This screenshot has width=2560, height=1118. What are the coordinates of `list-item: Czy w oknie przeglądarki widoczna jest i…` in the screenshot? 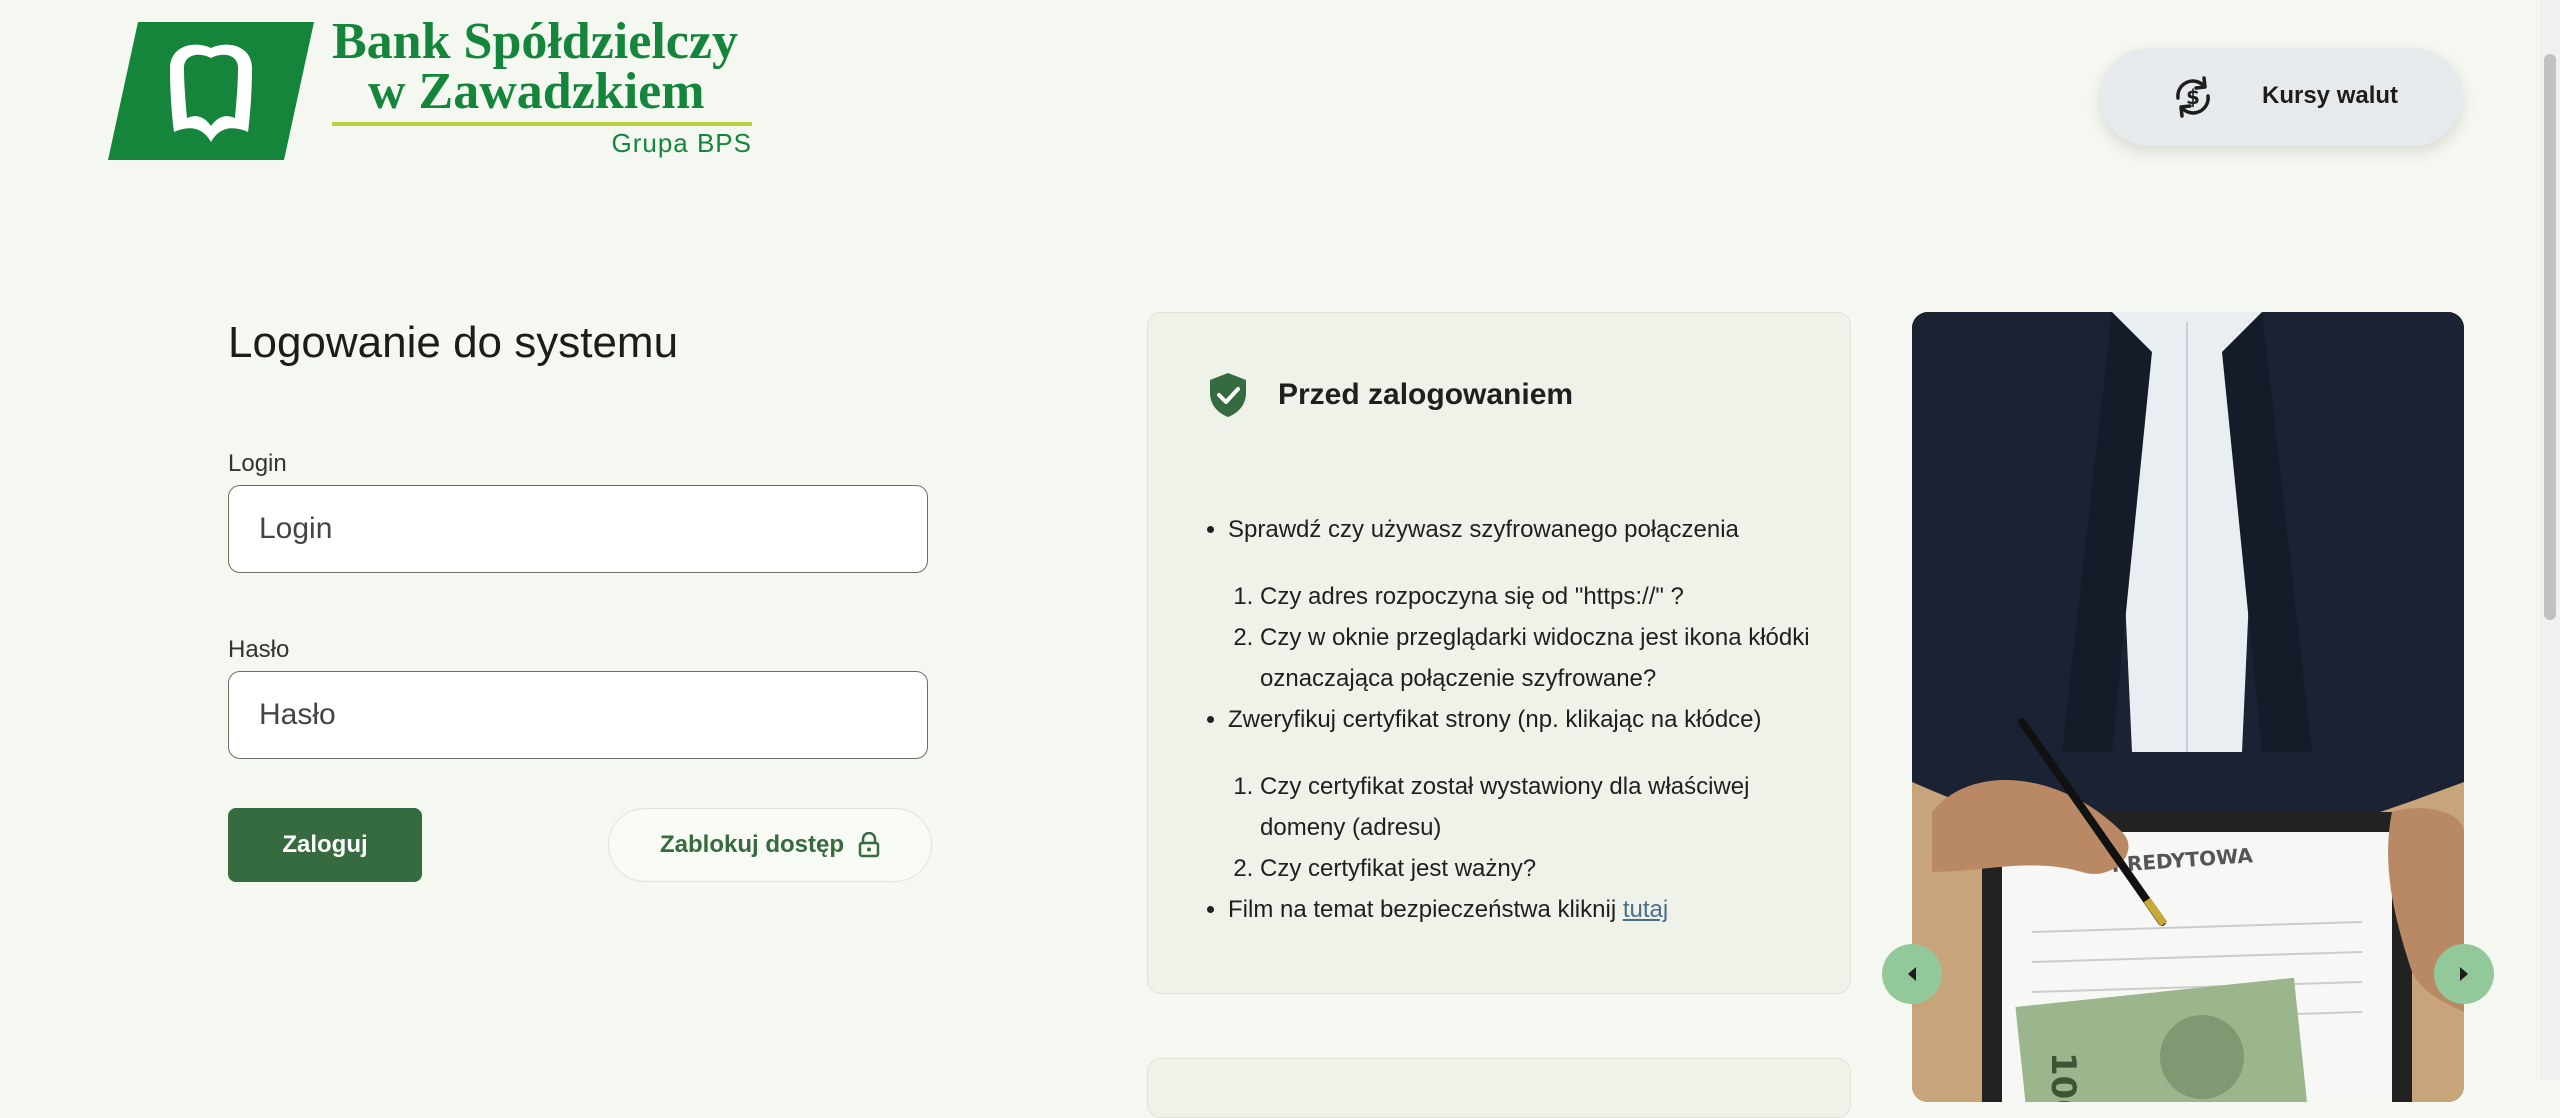 It's located at (1543, 658).